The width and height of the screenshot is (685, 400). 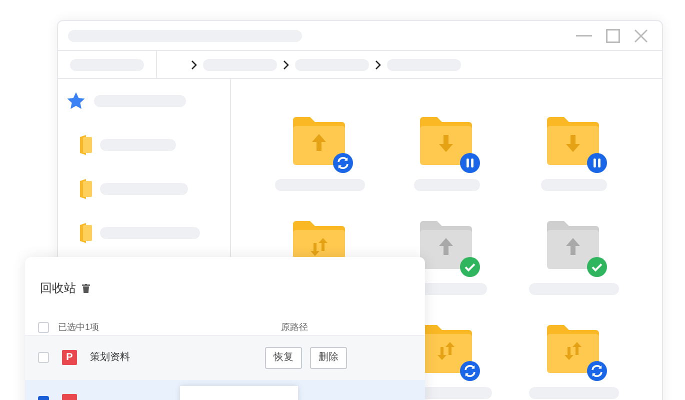 What do you see at coordinates (584, 35) in the screenshot?
I see `minimize-icon` at bounding box center [584, 35].